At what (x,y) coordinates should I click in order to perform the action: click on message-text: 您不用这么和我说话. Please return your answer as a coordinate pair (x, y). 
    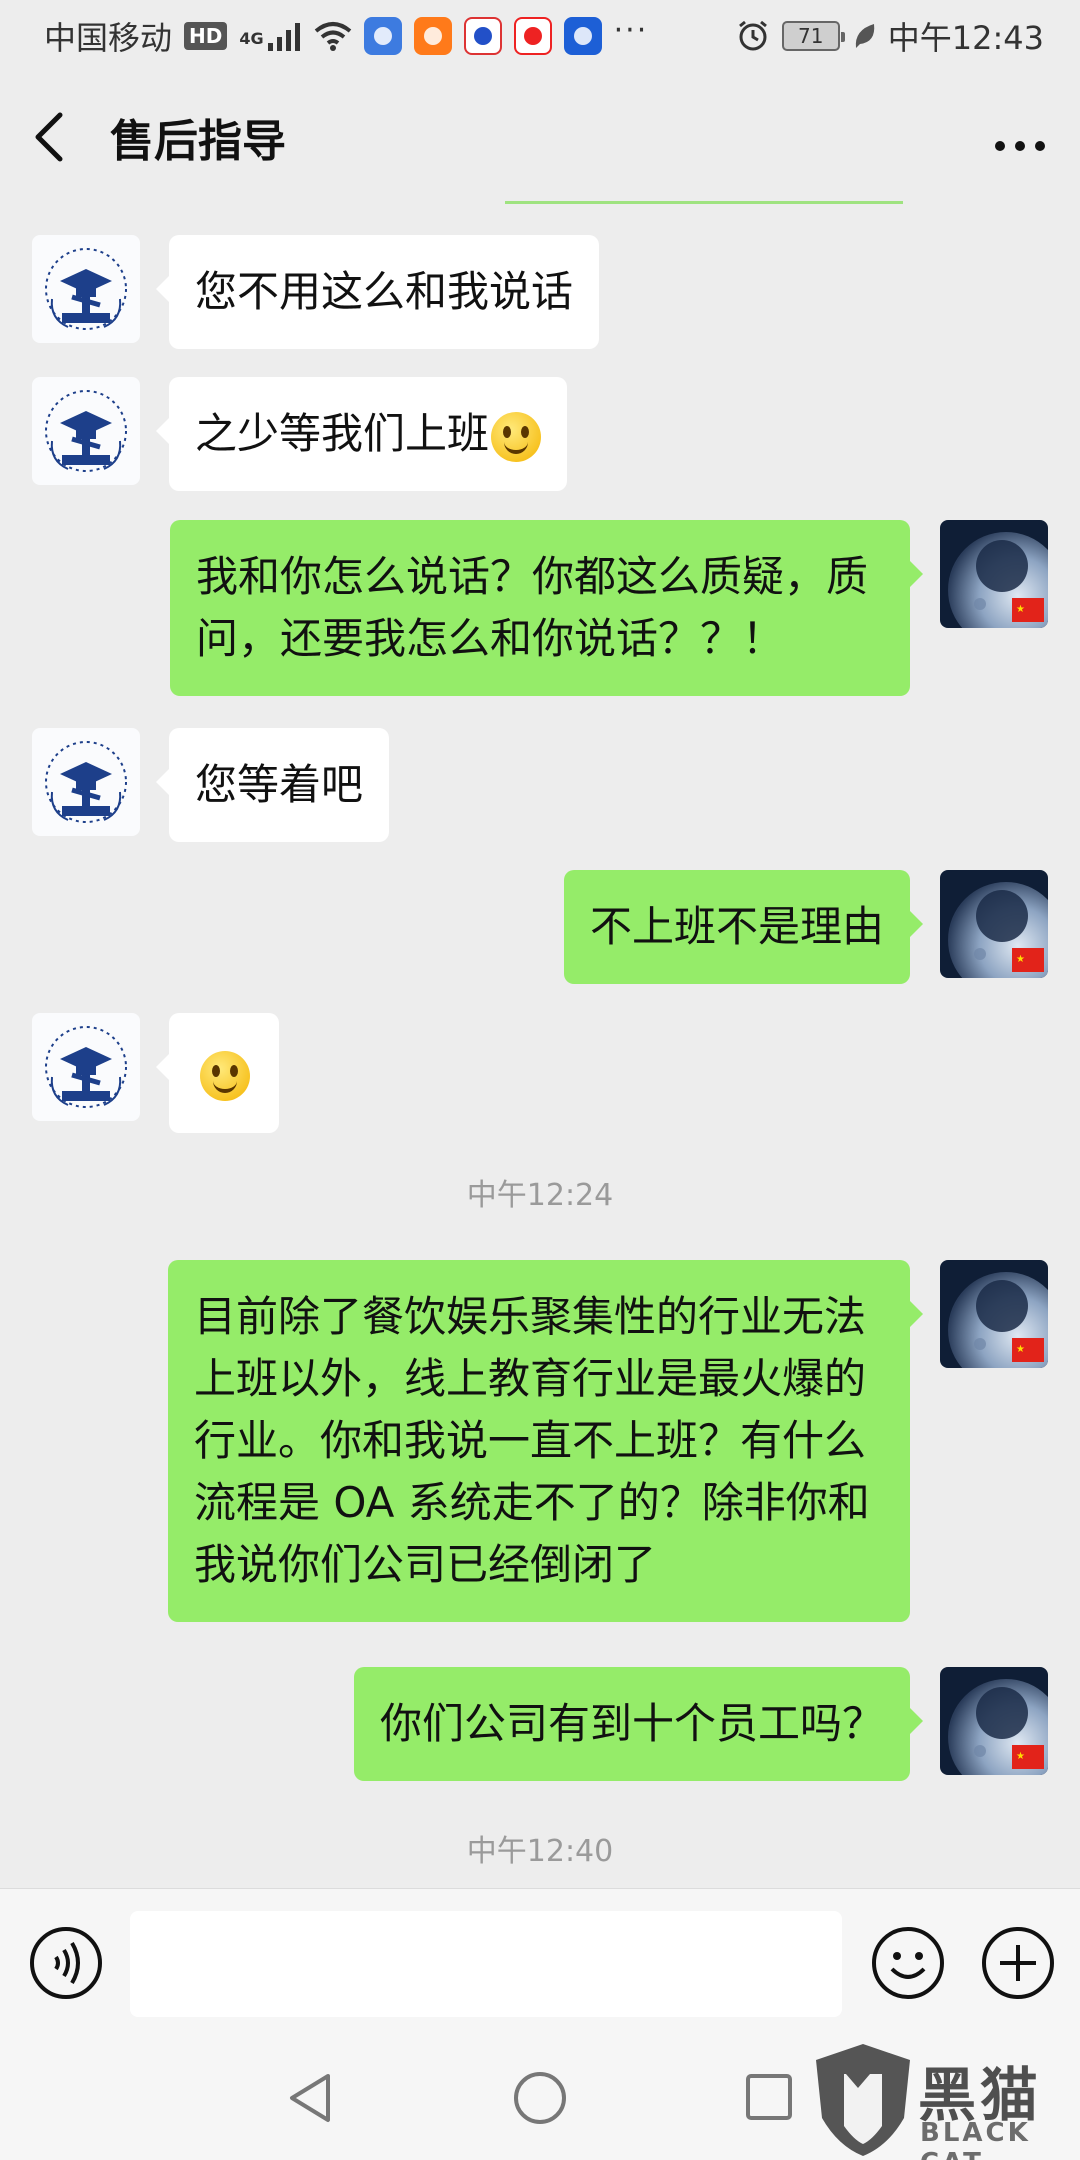
    Looking at the image, I should click on (384, 291).